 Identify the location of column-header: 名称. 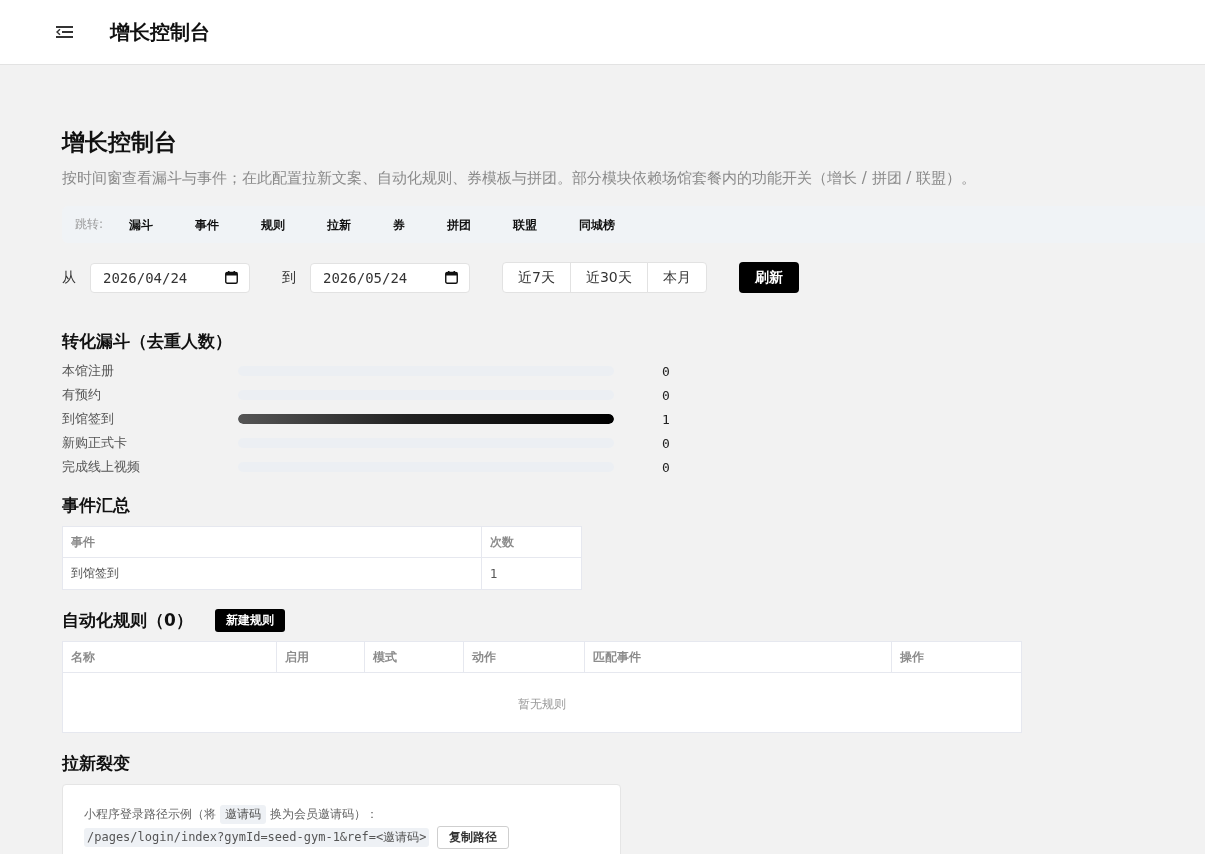
(169, 657).